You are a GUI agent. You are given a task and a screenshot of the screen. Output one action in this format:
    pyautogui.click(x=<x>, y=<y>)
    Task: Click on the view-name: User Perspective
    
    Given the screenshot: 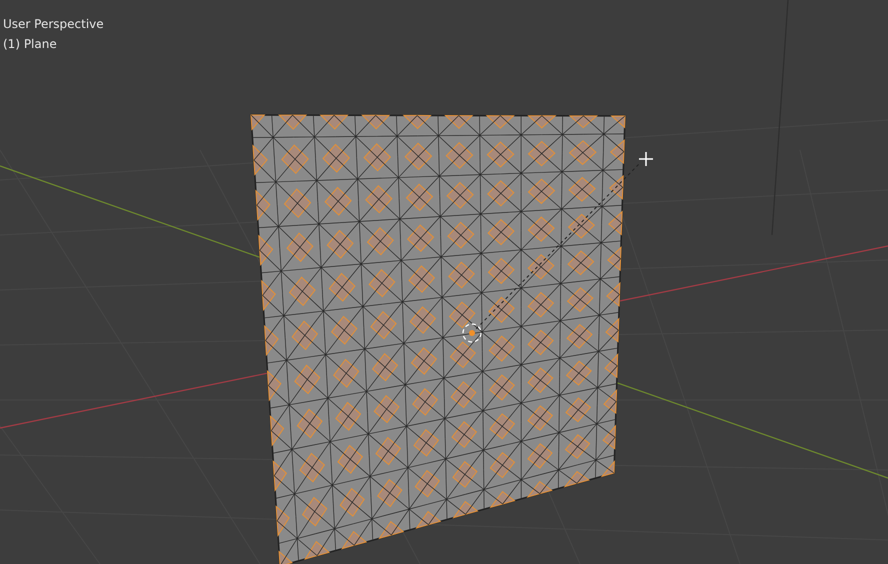 What is the action you would take?
    pyautogui.click(x=53, y=24)
    